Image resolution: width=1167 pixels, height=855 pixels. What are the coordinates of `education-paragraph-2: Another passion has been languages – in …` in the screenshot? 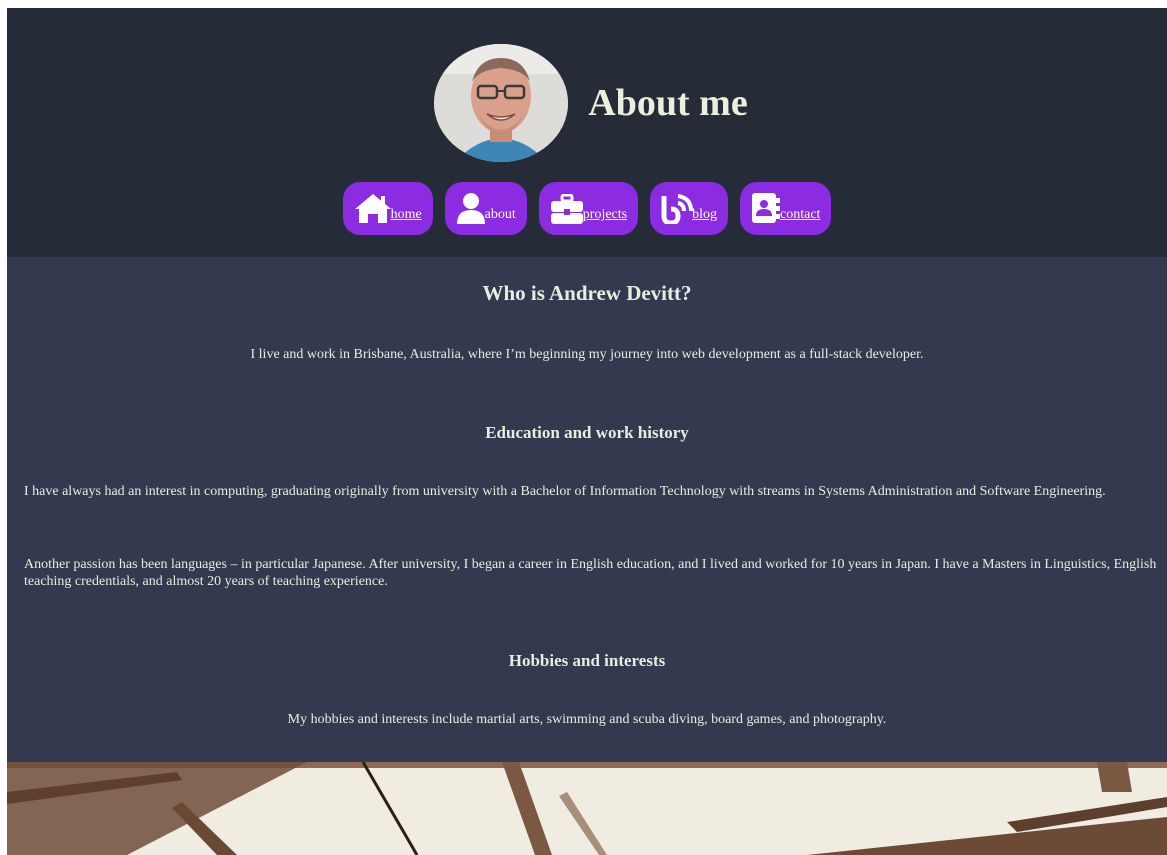 It's located at (590, 573).